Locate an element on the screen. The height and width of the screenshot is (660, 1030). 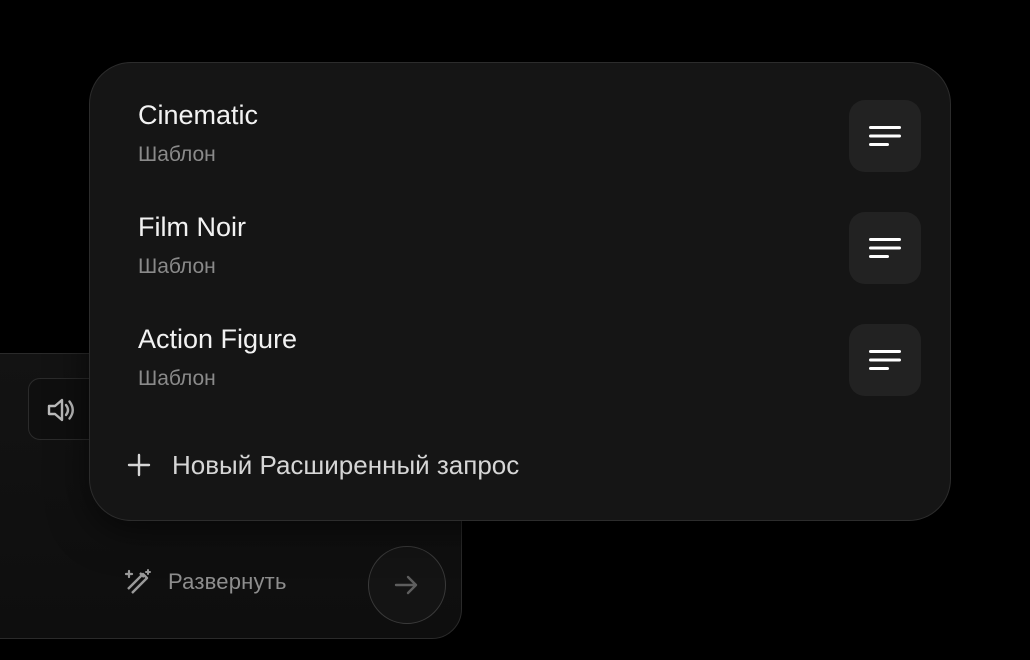
send-button is located at coordinates (407, 585).